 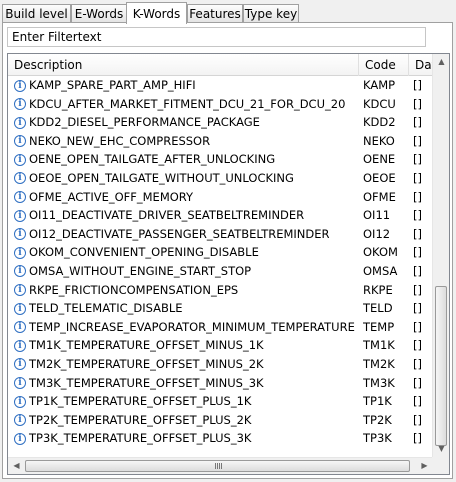 I want to click on scroll-down-icon: ▼, so click(x=441, y=449).